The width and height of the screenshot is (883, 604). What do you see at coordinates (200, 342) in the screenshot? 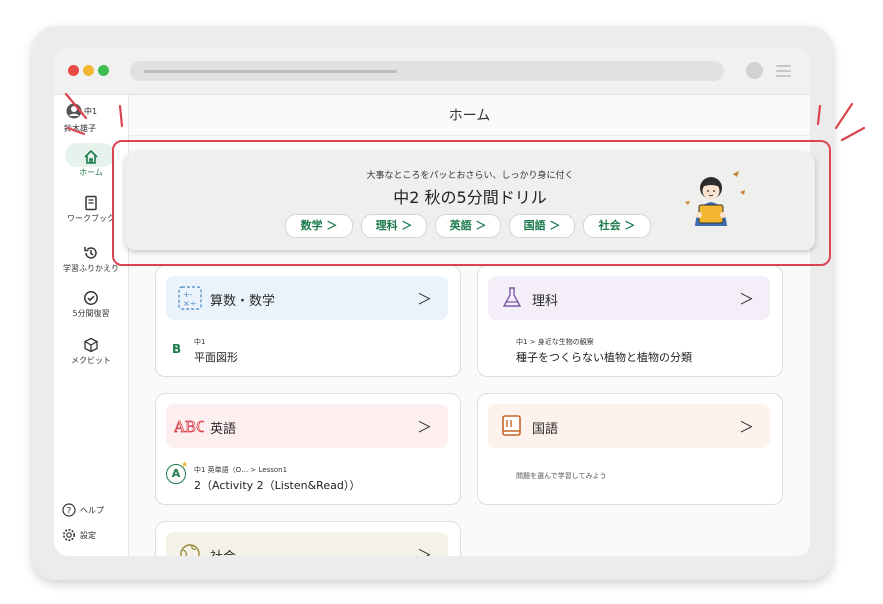
I see `card-meta: 中1` at bounding box center [200, 342].